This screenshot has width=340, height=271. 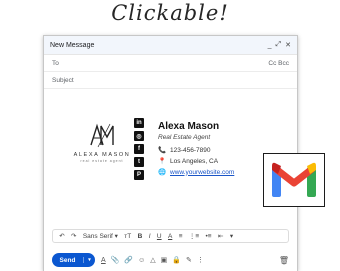 I want to click on headline: Clickable!, so click(x=170, y=13).